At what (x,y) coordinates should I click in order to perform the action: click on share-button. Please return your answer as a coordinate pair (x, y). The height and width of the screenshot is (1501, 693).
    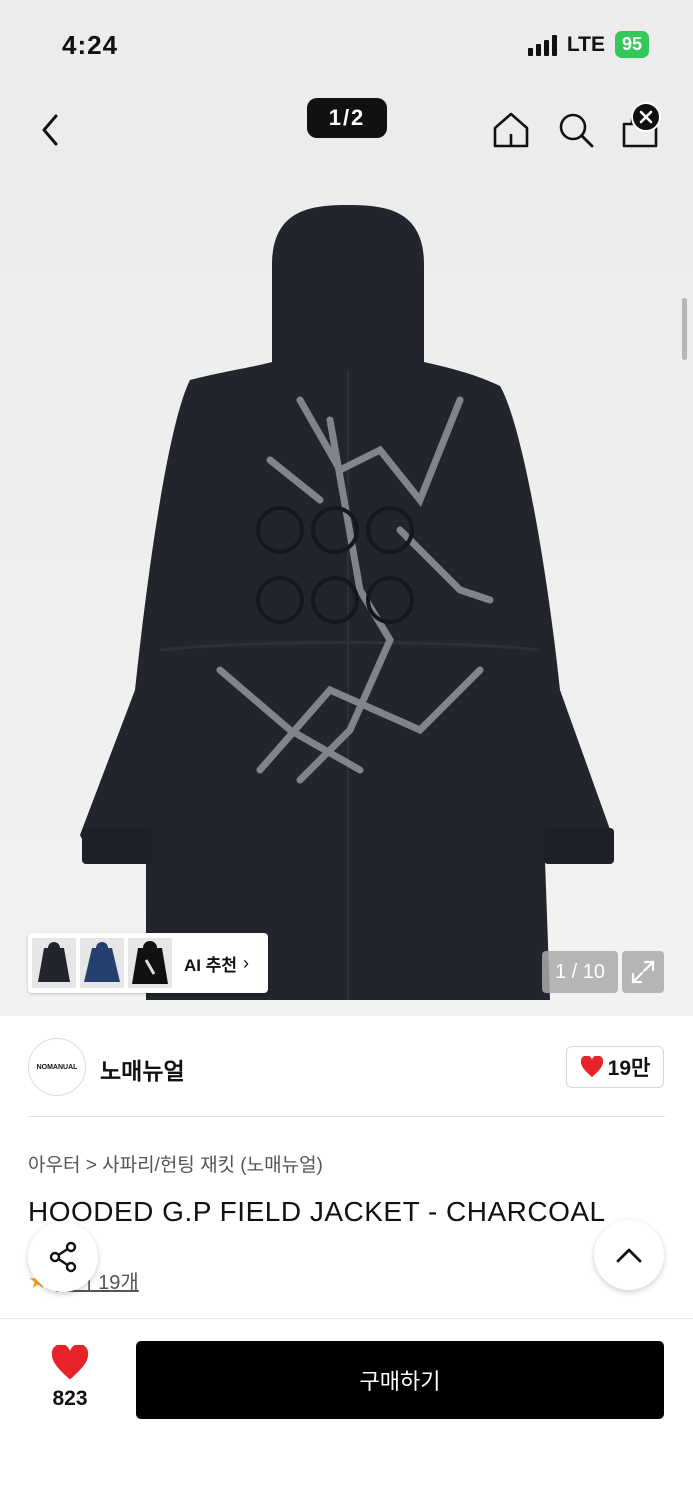
    Looking at the image, I should click on (63, 1257).